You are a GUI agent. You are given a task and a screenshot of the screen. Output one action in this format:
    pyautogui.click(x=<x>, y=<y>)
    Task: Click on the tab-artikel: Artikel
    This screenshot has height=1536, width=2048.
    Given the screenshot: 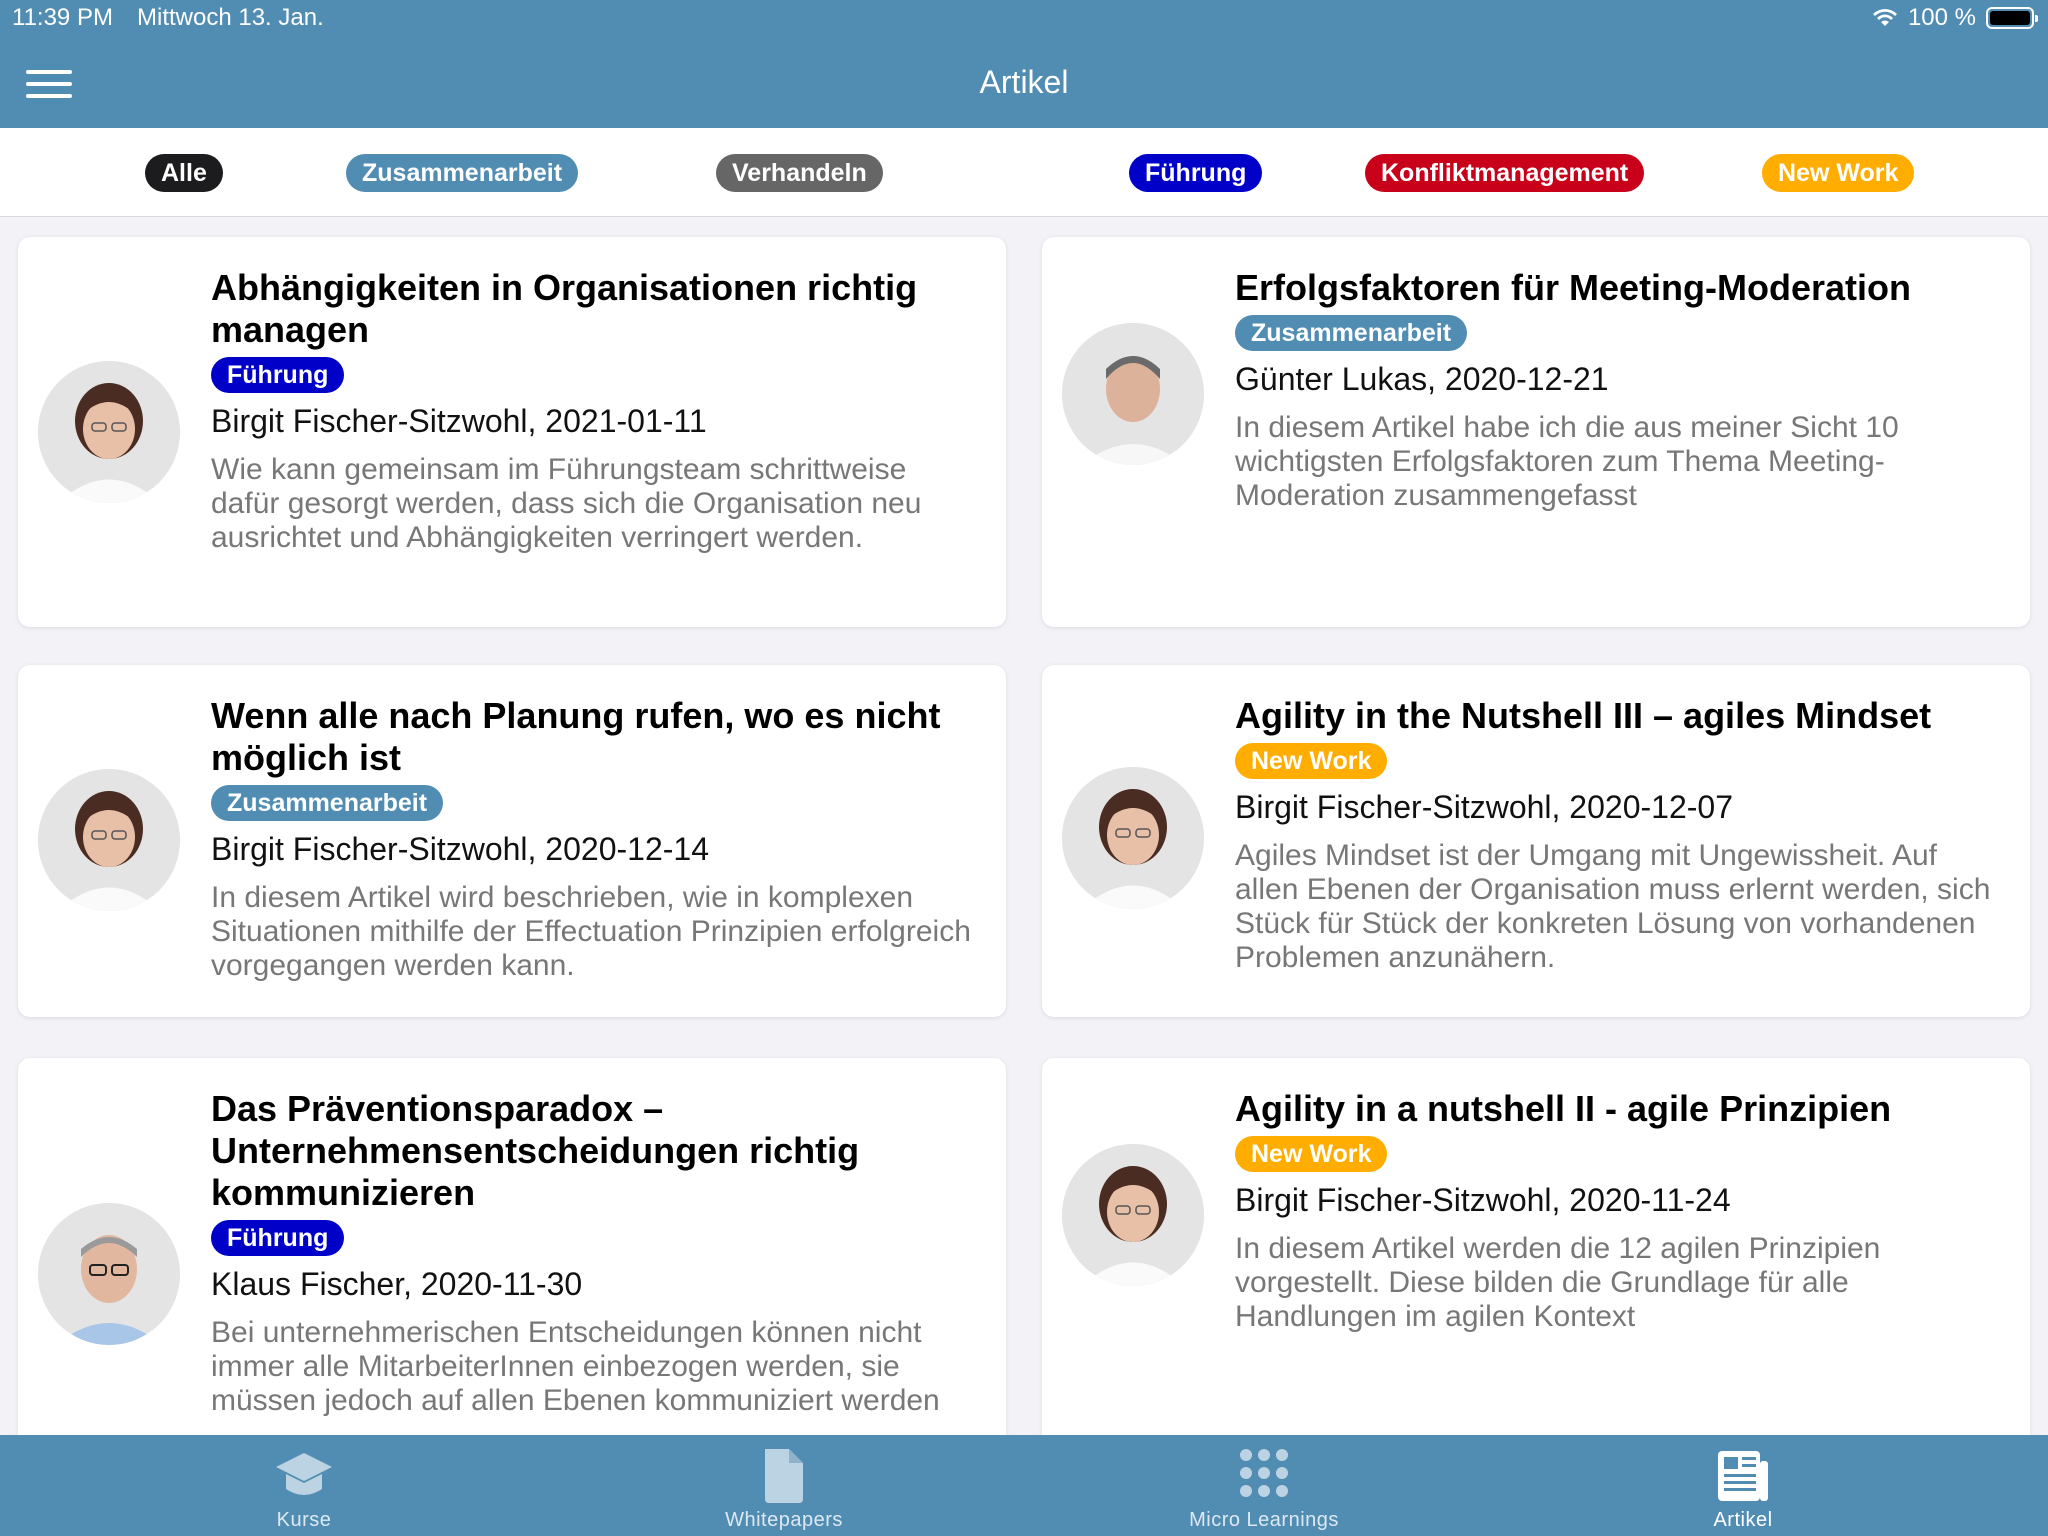 What is the action you would take?
    pyautogui.click(x=1743, y=1485)
    